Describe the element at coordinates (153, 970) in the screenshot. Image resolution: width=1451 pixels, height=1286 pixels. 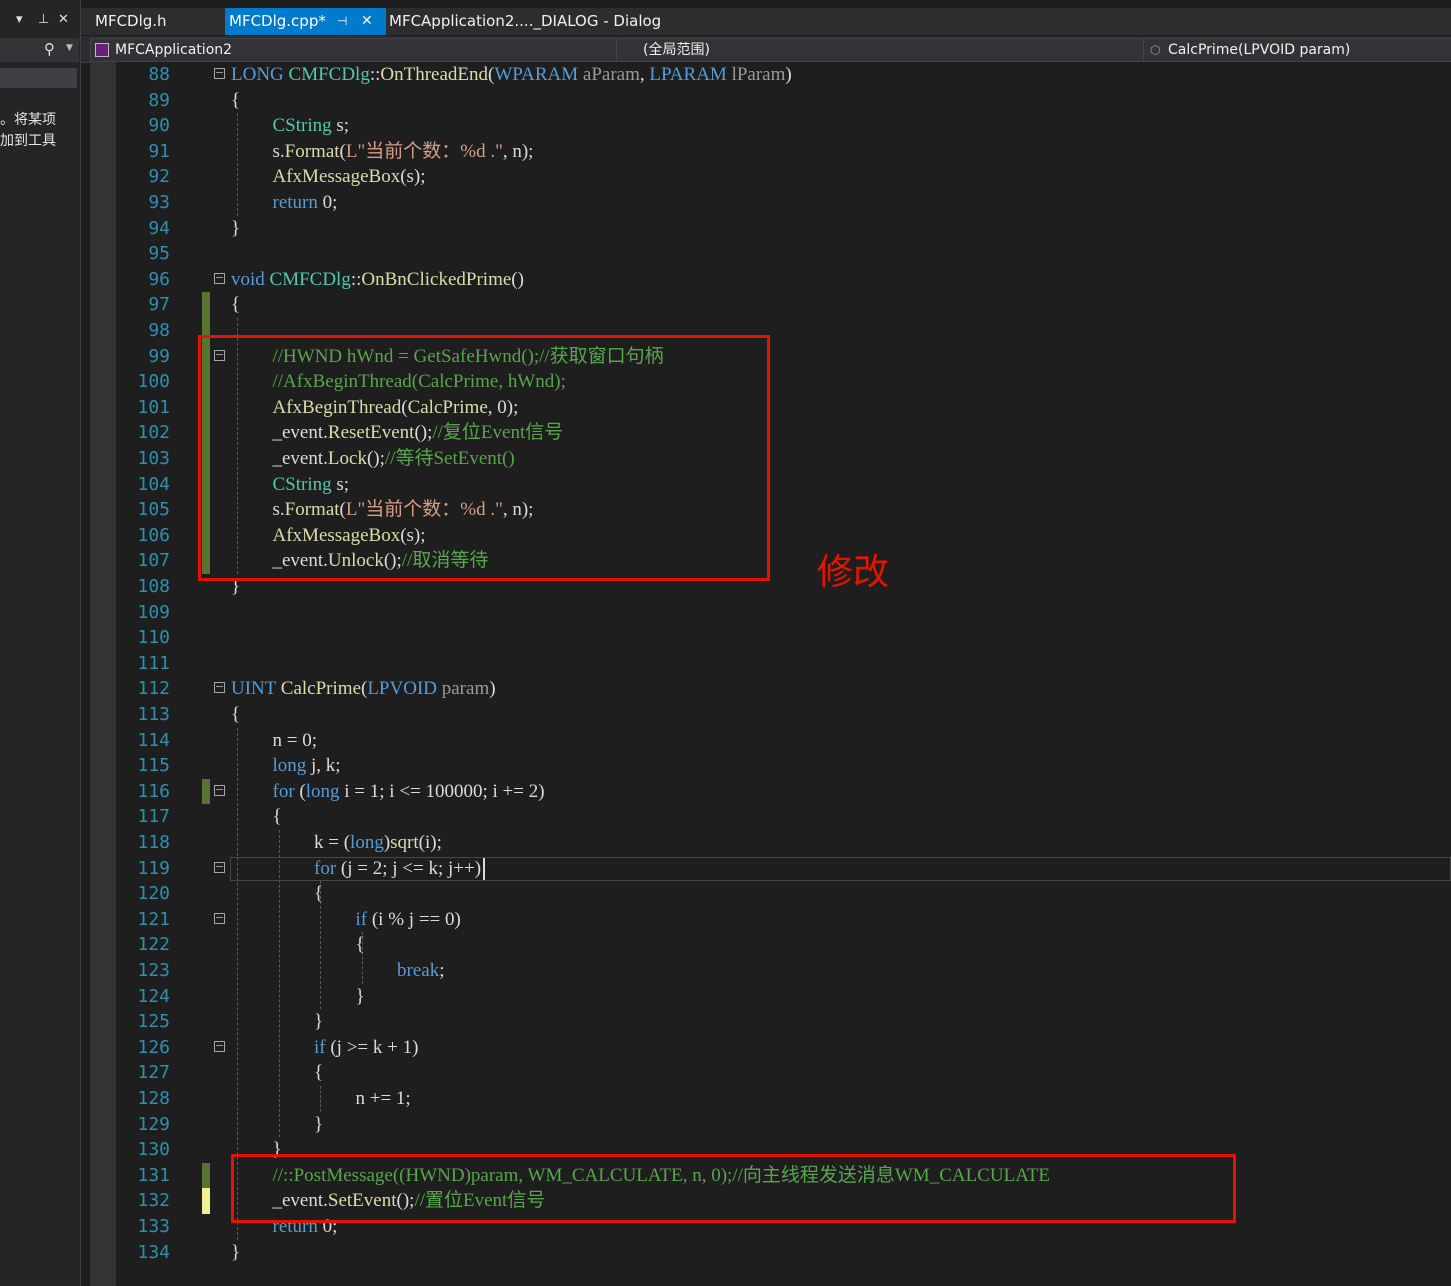
I see `line-number: 123` at that location.